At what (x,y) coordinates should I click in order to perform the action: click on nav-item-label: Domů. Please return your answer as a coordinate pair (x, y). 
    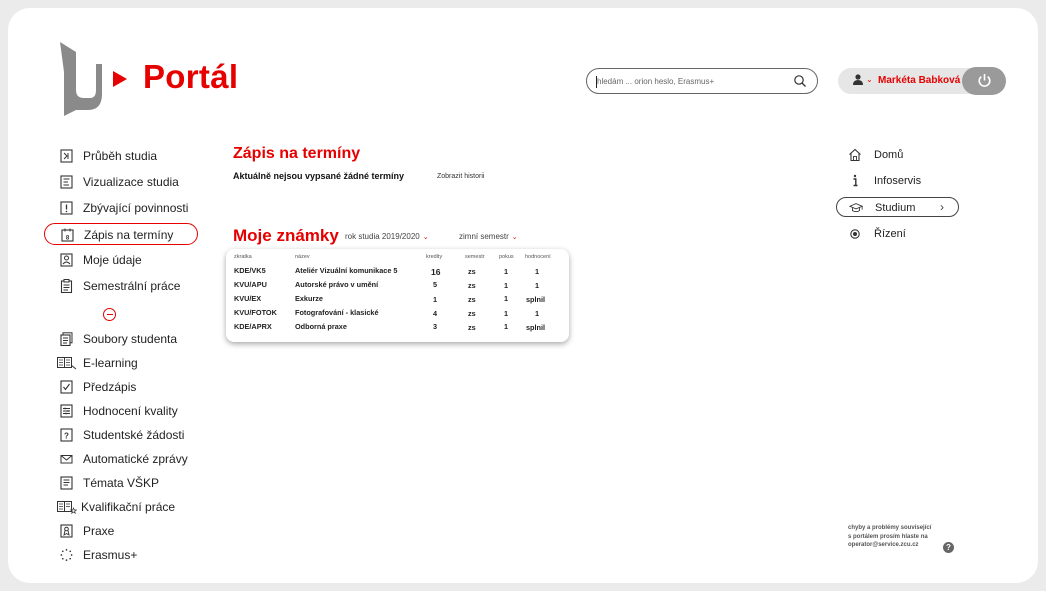
    Looking at the image, I should click on (889, 155).